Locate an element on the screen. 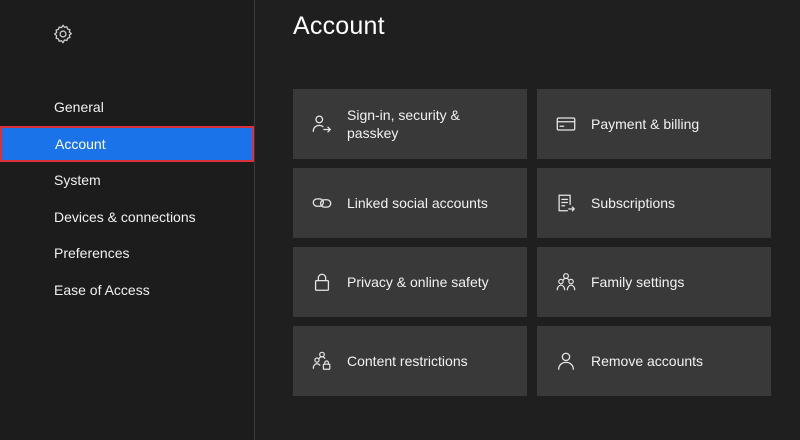  tile-label: Privacy & online safety is located at coordinates (418, 282).